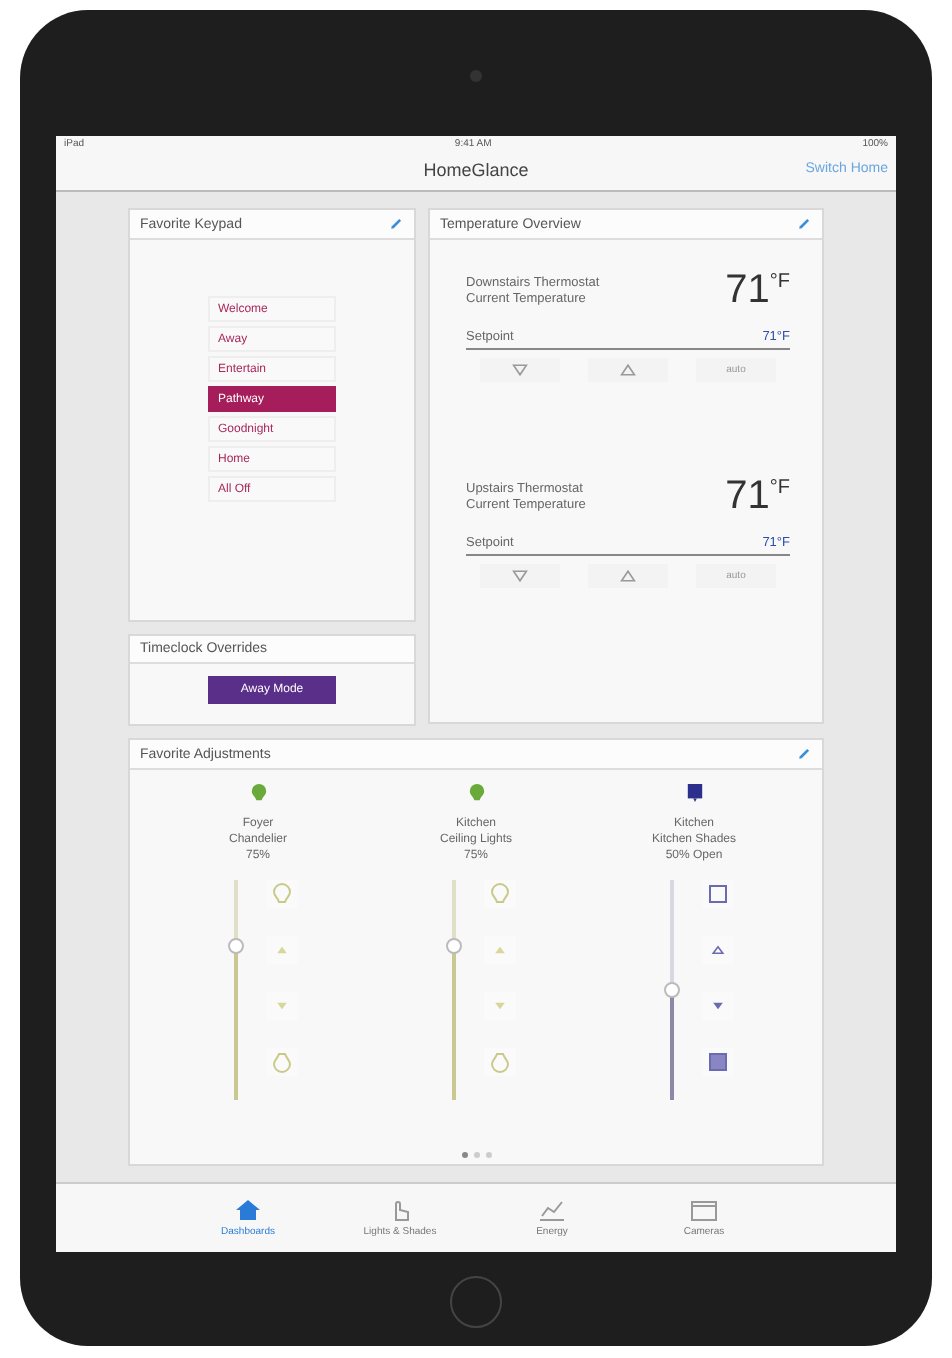 This screenshot has width=952, height=1358. I want to click on chart-icon, so click(552, 1210).